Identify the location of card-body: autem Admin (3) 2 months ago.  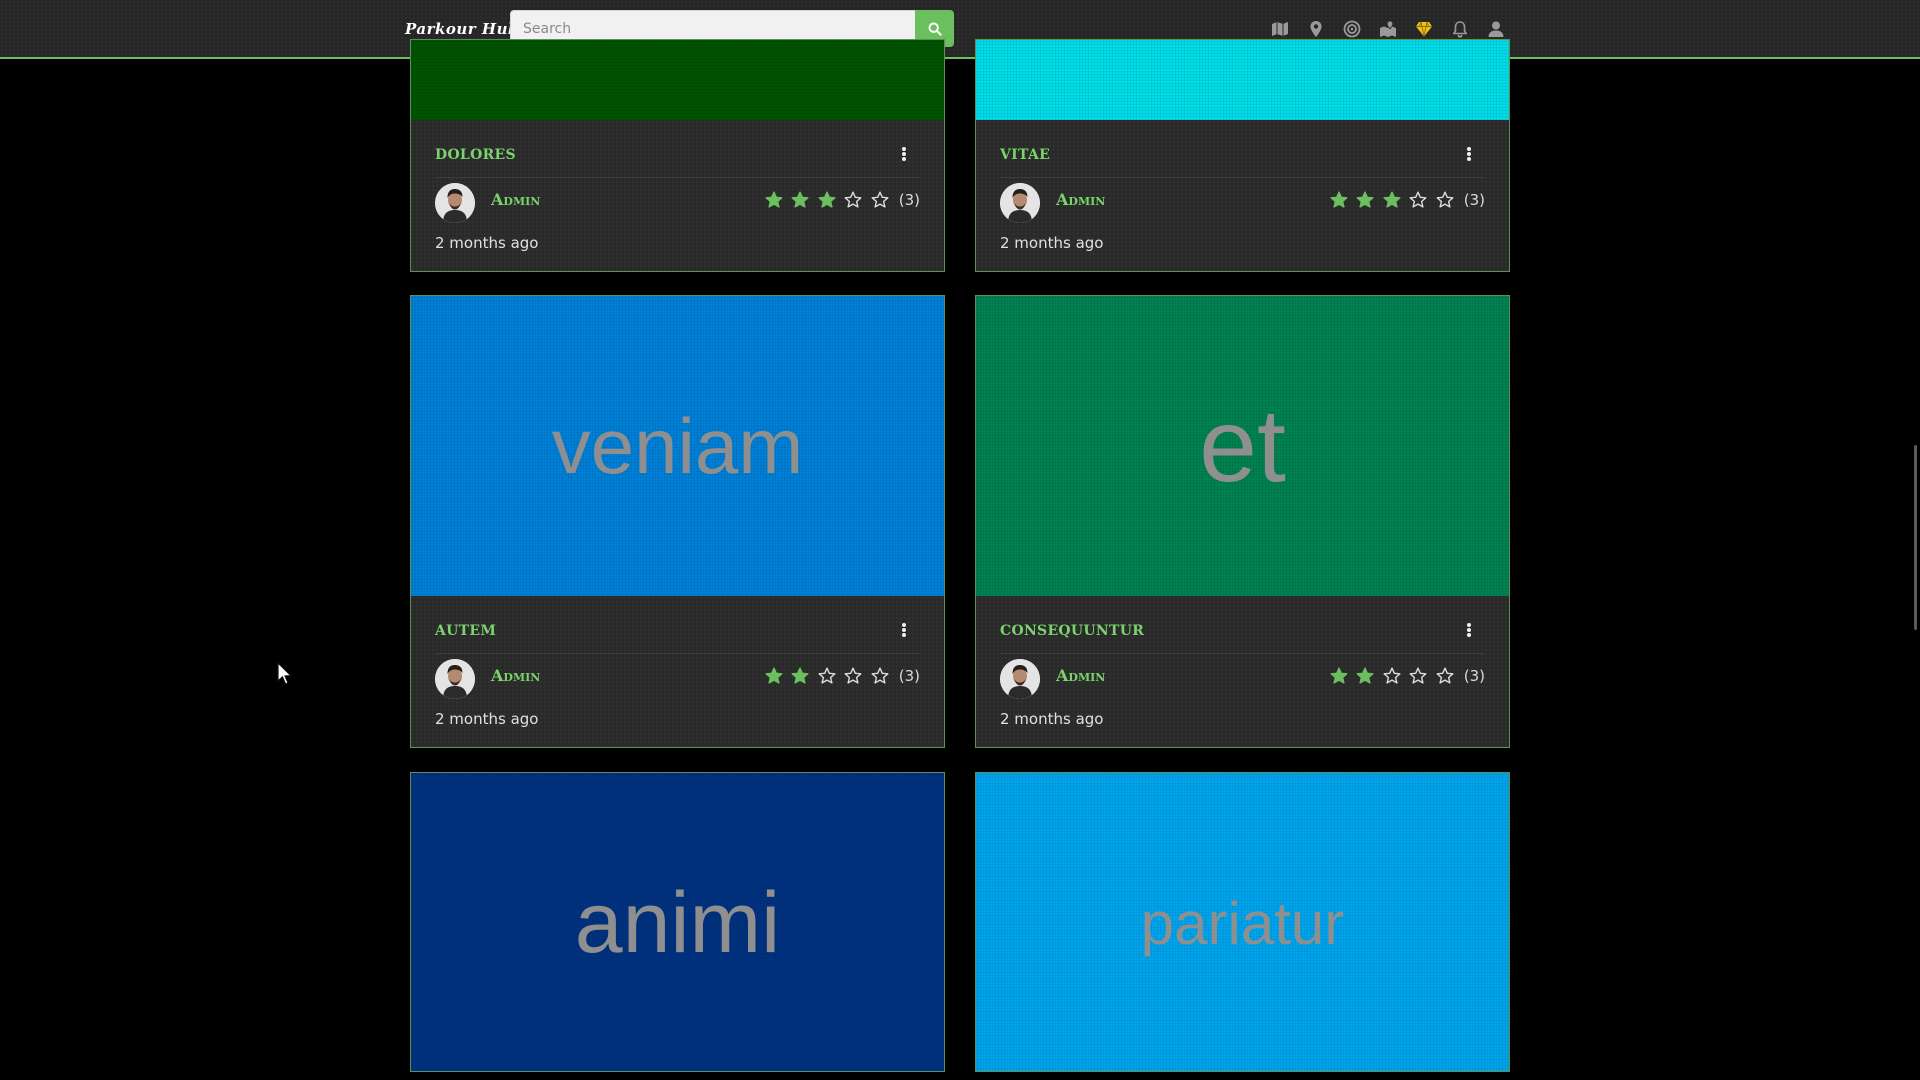
(677, 671).